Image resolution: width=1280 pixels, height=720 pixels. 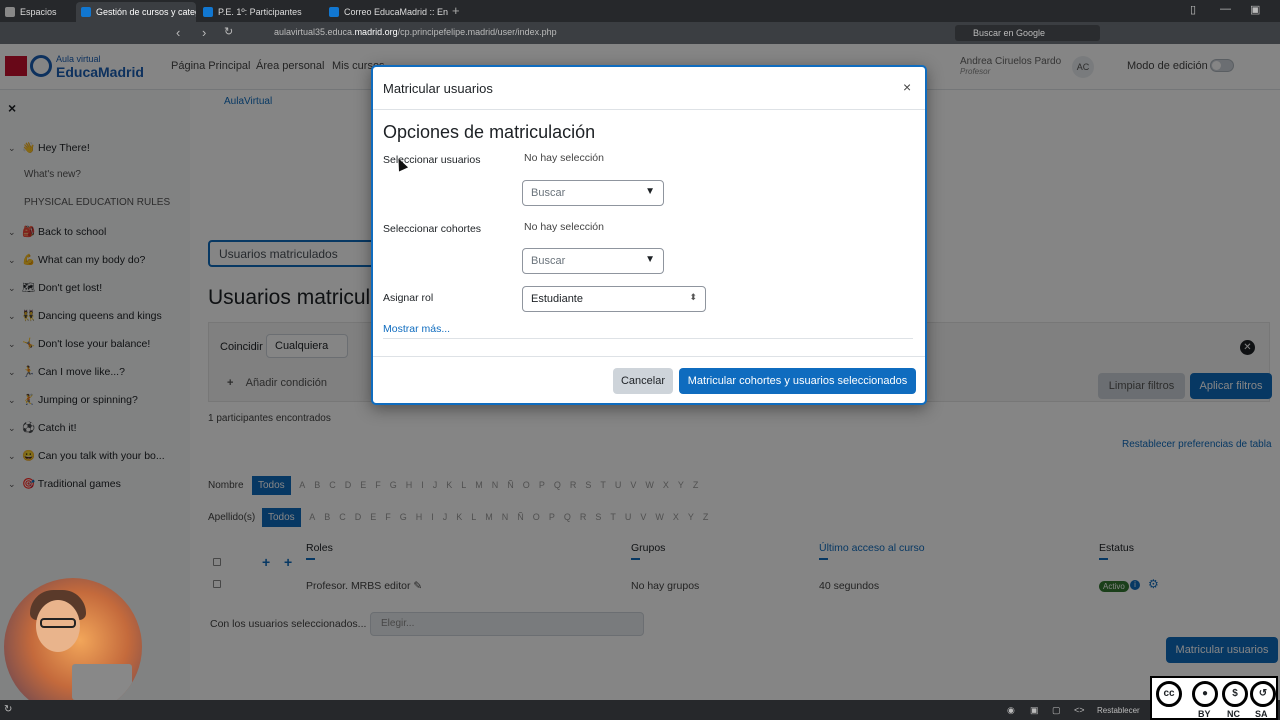 What do you see at coordinates (408, 298) in the screenshot?
I see `assign-role-label: Asignar rol` at bounding box center [408, 298].